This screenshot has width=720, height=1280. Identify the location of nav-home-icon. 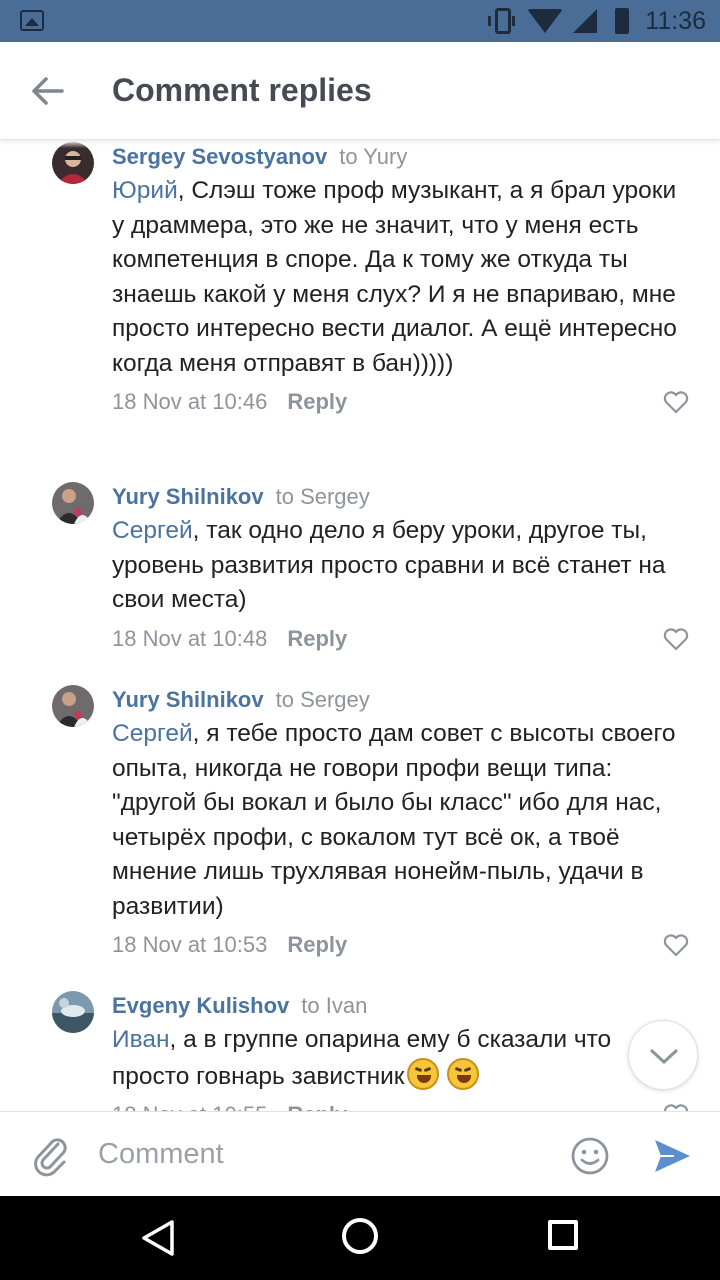
(360, 1236).